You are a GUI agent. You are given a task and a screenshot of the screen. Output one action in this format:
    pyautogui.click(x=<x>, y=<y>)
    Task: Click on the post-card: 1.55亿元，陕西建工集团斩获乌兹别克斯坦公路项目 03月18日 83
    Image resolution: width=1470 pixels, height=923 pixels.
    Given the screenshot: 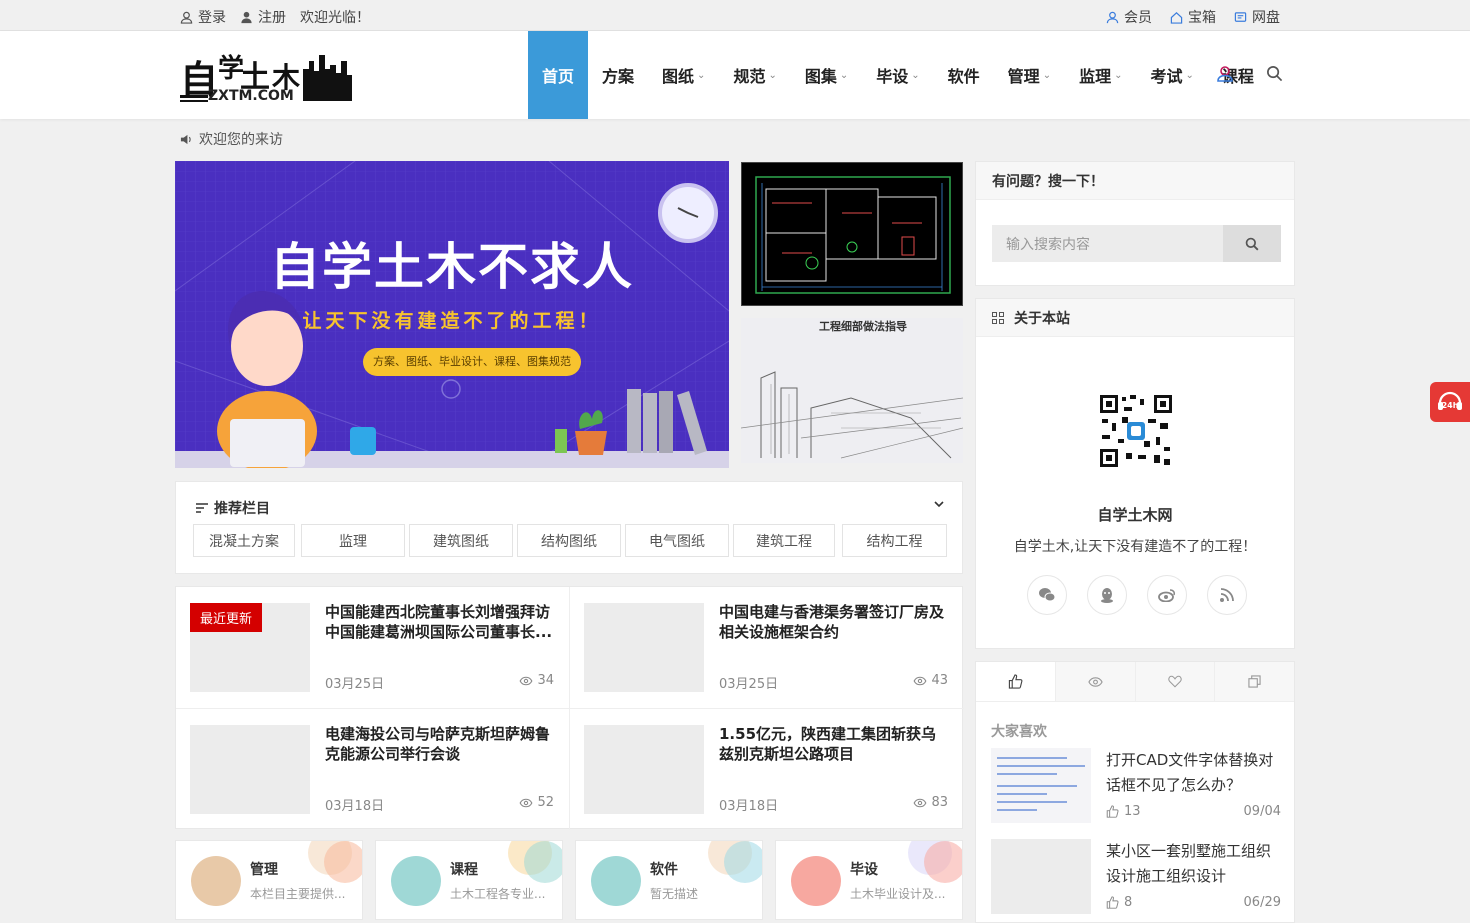 What is the action you would take?
    pyautogui.click(x=767, y=769)
    